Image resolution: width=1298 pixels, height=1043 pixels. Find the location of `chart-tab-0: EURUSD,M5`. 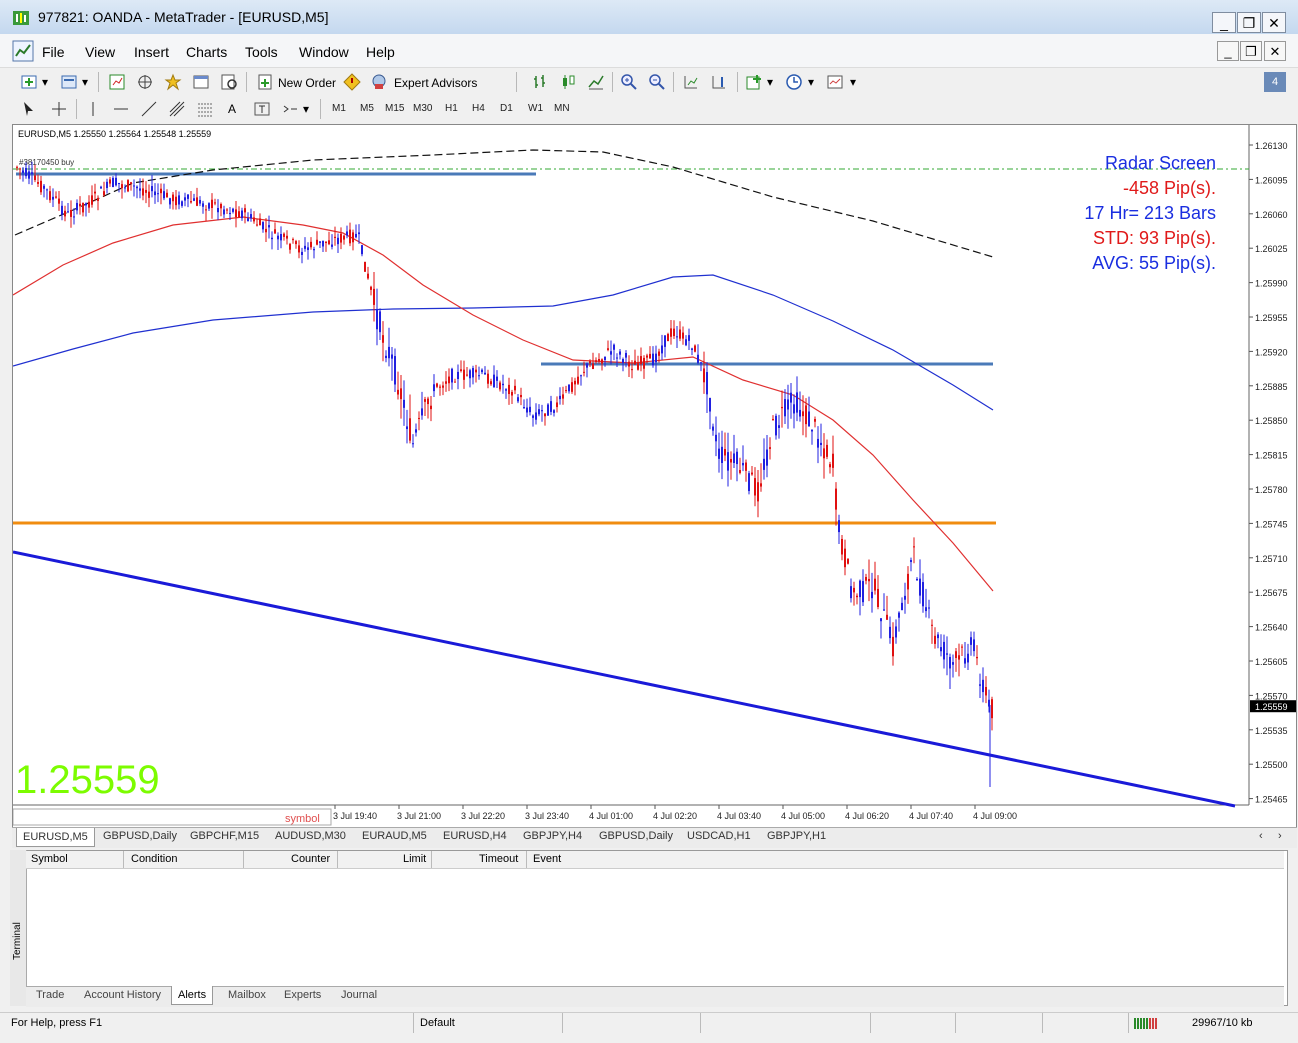

chart-tab-0: EURUSD,M5 is located at coordinates (55, 837).